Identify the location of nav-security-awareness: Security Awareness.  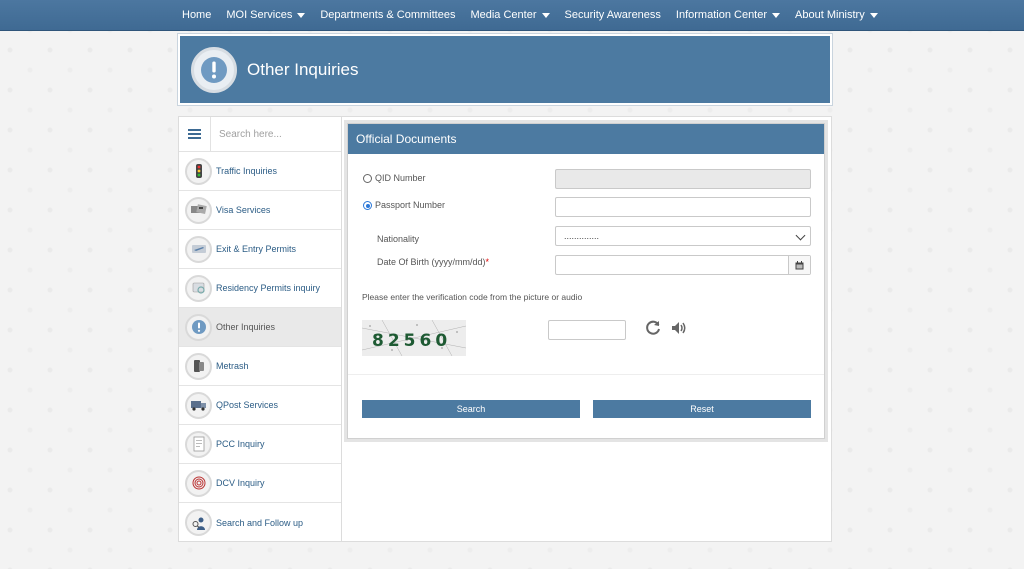
(613, 15).